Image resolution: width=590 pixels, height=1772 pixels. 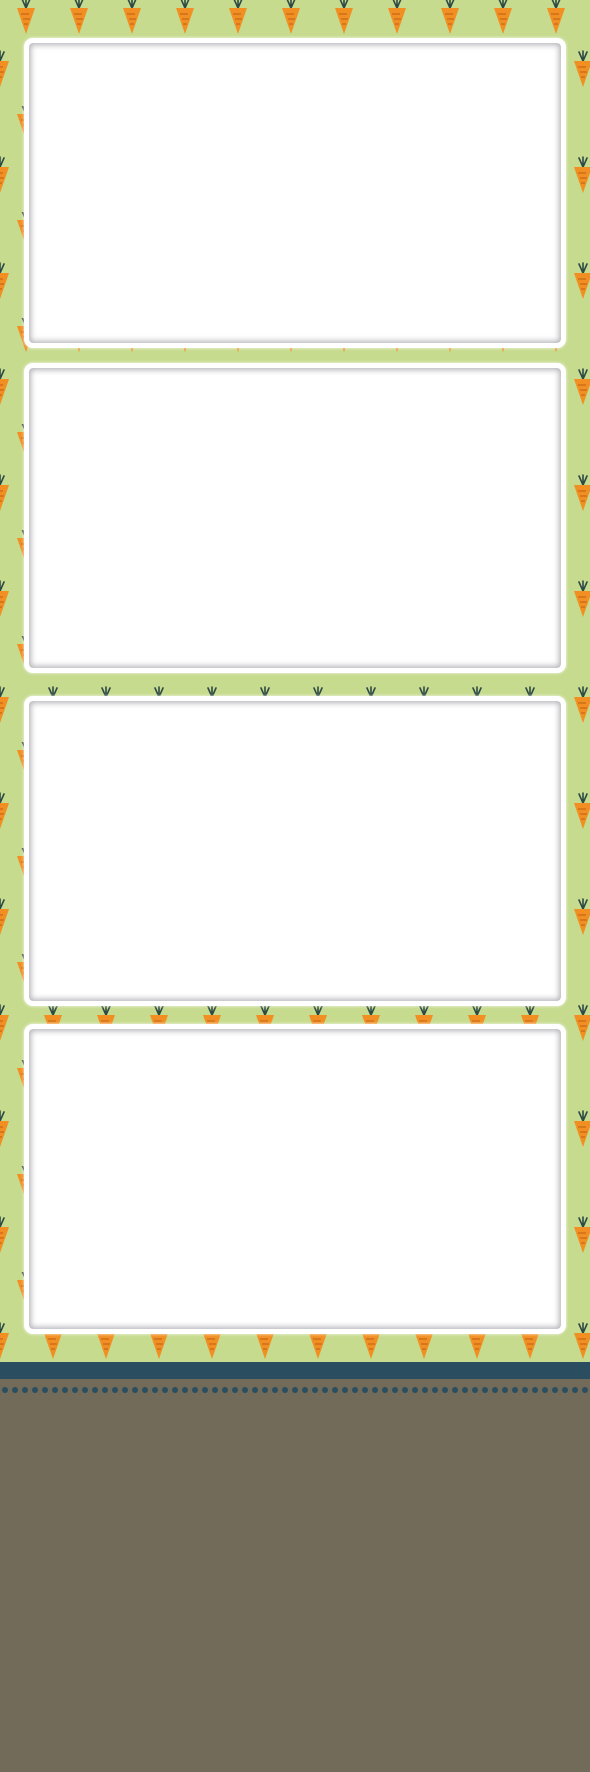 What do you see at coordinates (295, 1370) in the screenshot?
I see `navy-divider-band` at bounding box center [295, 1370].